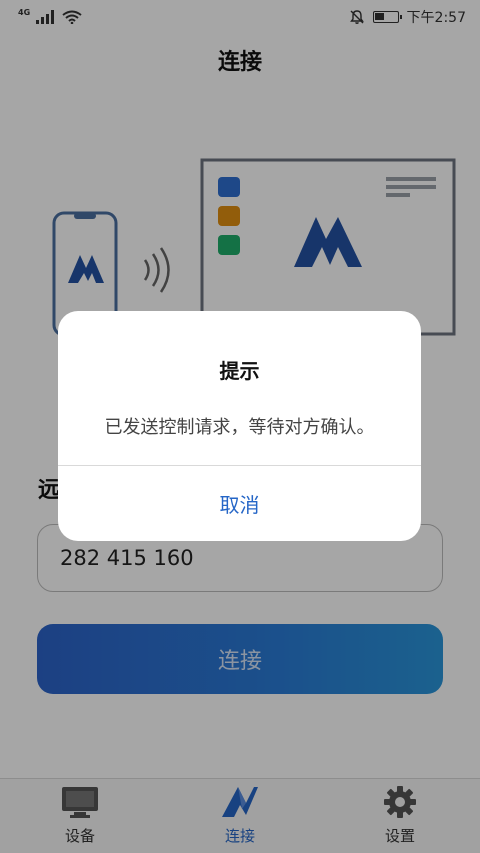 This screenshot has width=480, height=853. I want to click on cancel-button: 取消, so click(239, 503).